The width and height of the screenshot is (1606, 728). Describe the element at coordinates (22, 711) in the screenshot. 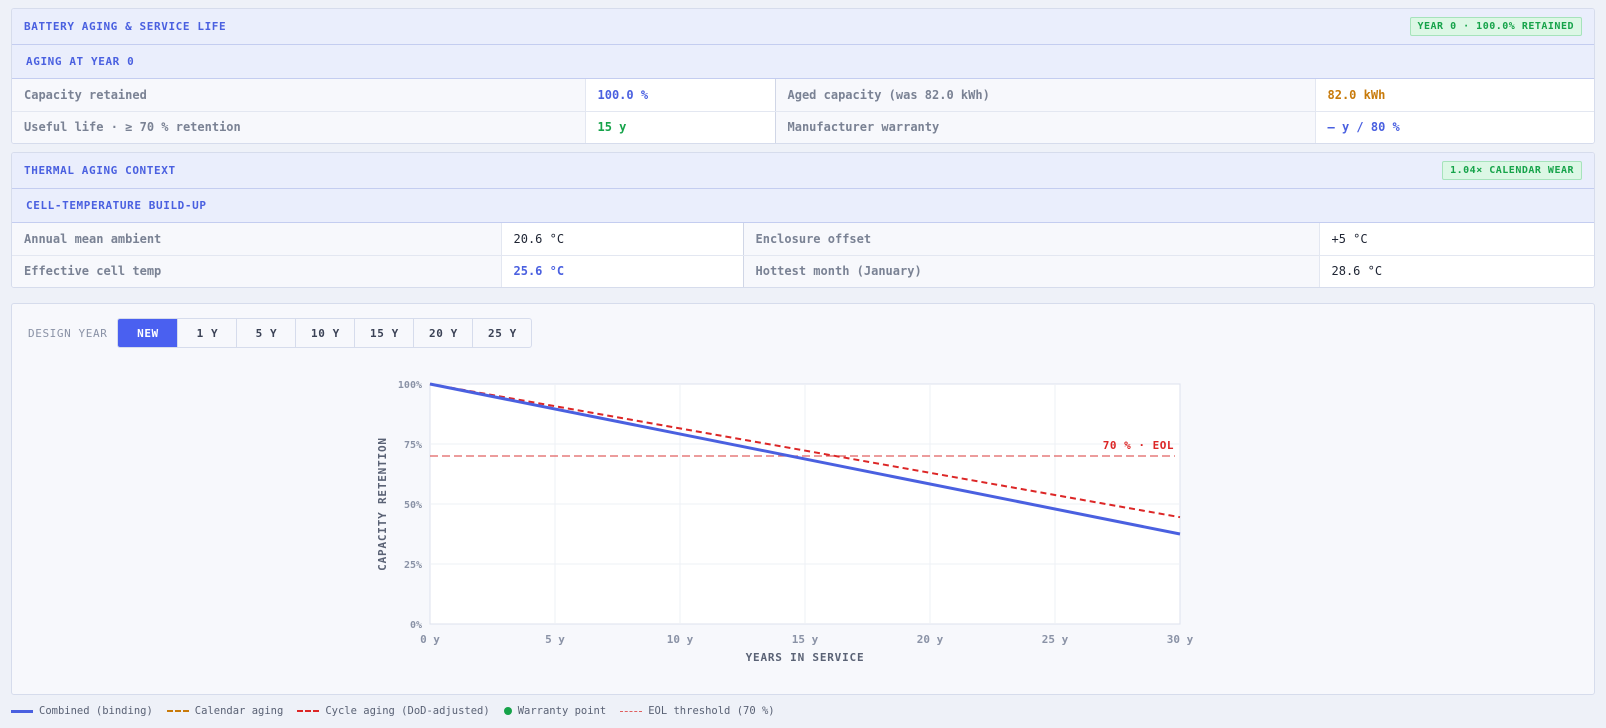

I see `legend-swatch-combined` at that location.